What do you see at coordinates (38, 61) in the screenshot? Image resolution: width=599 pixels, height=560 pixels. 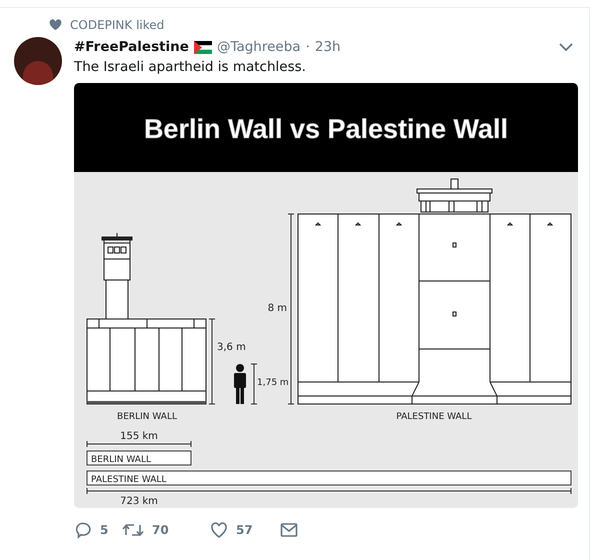 I see `avatar` at bounding box center [38, 61].